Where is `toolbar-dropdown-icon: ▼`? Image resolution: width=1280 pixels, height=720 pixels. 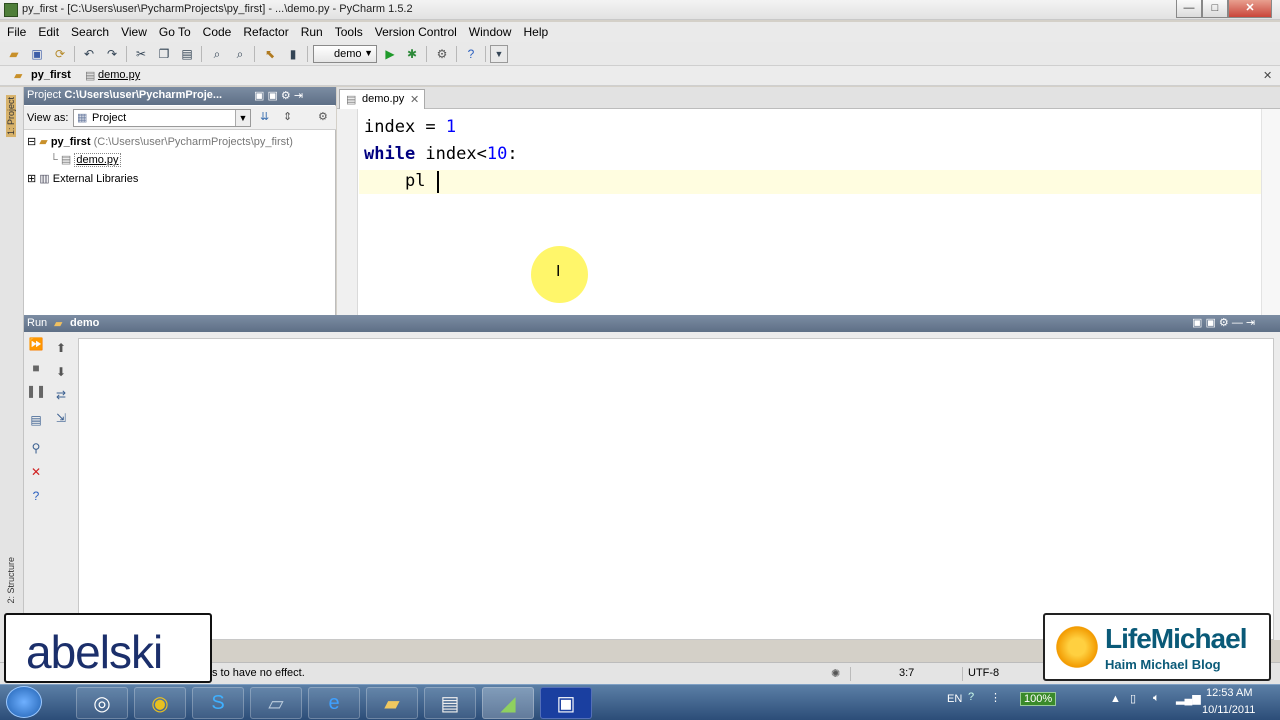
toolbar-dropdown-icon: ▼ is located at coordinates (499, 54).